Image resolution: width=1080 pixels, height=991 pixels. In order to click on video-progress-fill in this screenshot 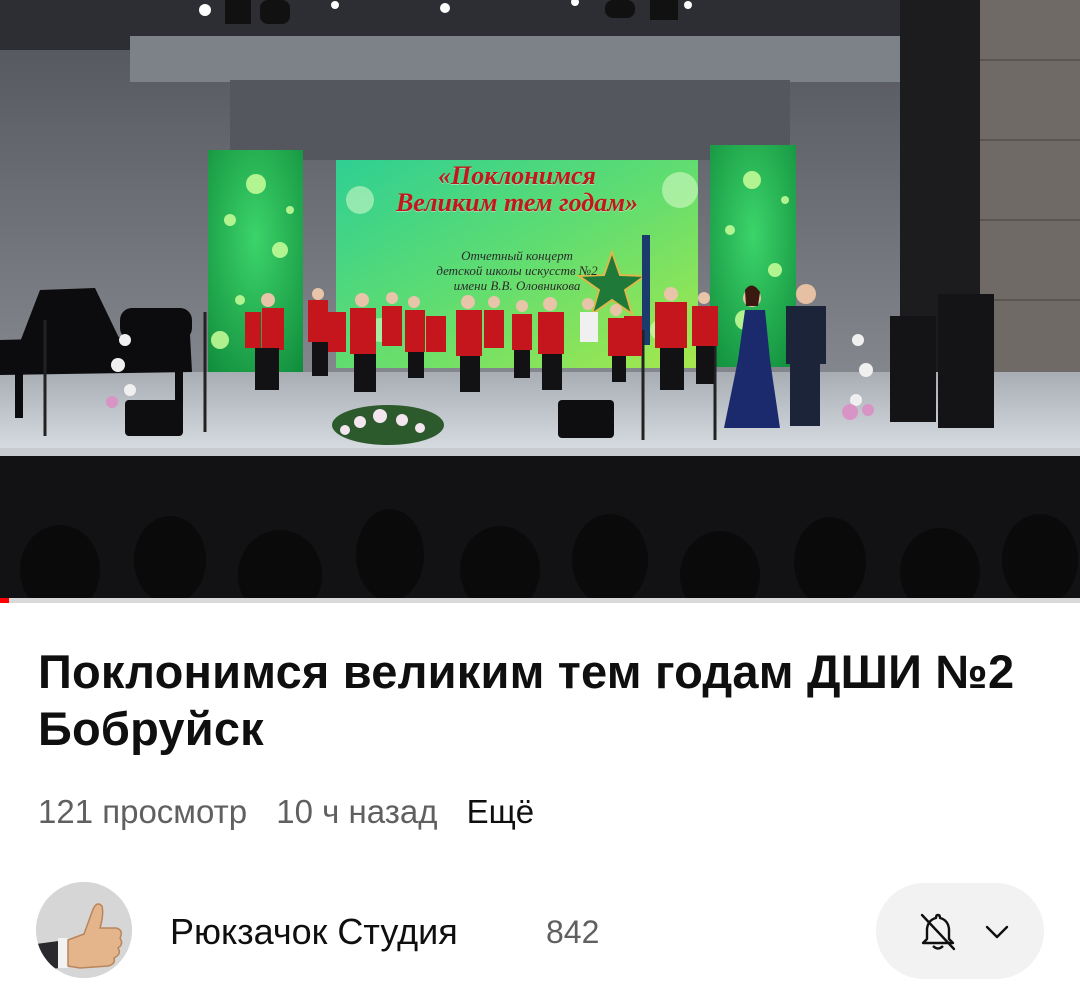, I will do `click(4, 600)`.